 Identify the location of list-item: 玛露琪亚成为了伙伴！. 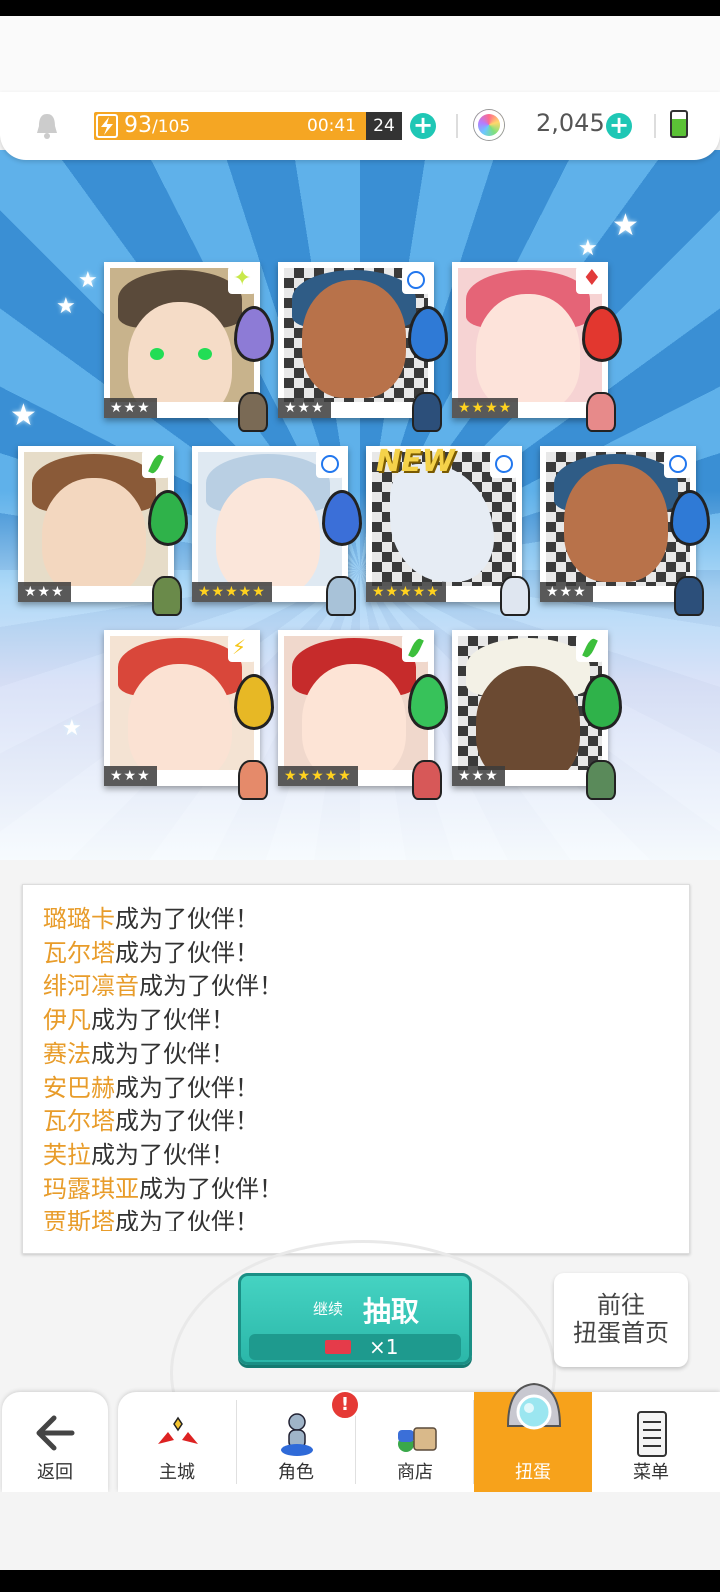
(366, 1190).